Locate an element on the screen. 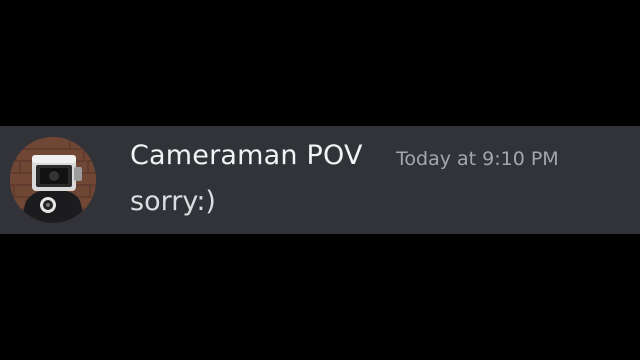 This screenshot has height=360, width=640. cameraman-avatar-icon is located at coordinates (53, 180).